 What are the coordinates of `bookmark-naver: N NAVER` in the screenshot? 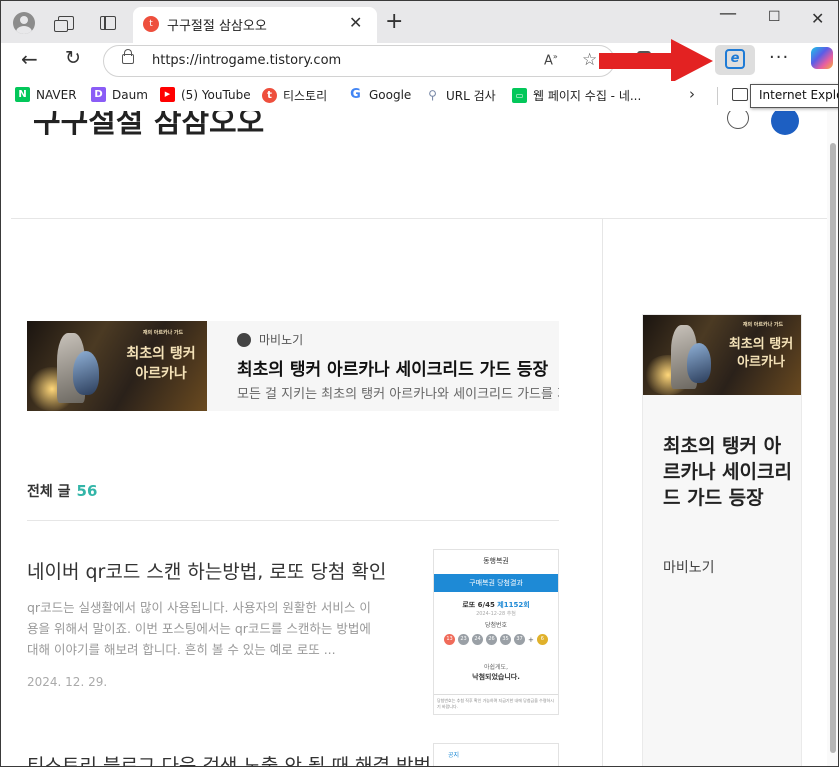 It's located at (46, 94).